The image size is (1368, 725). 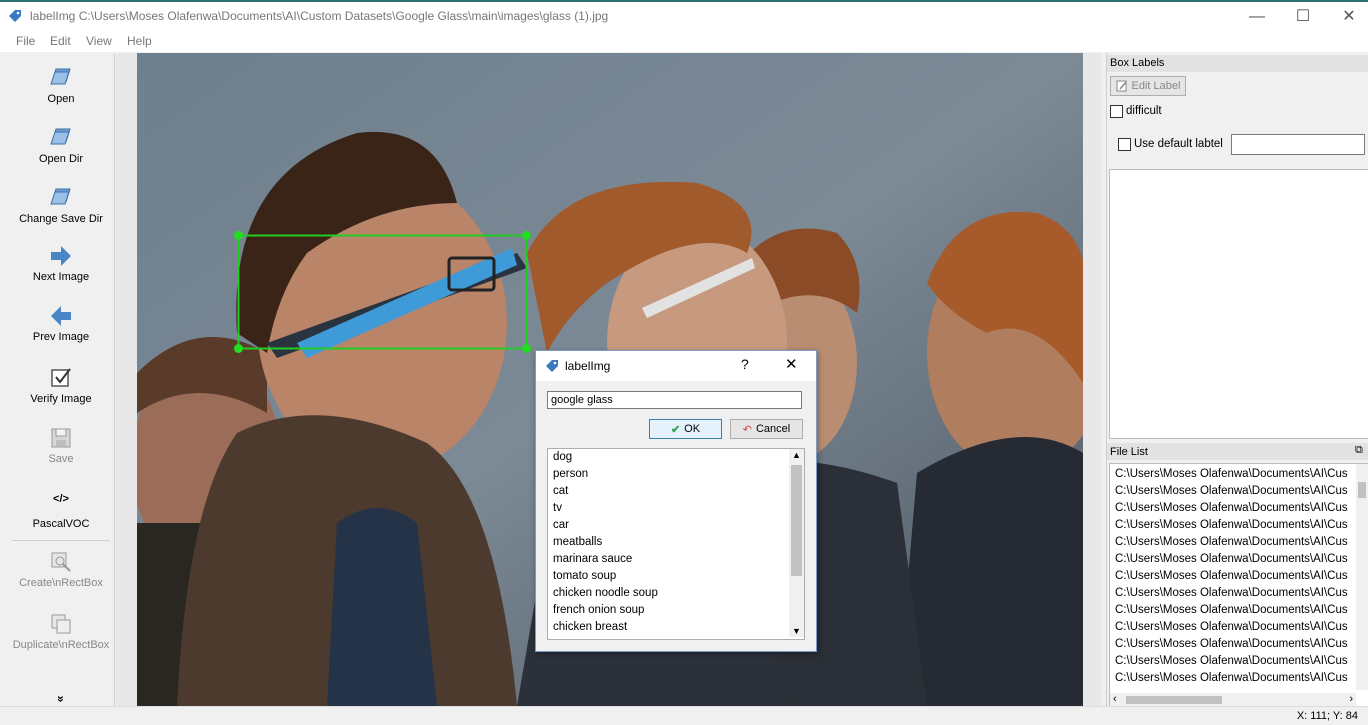 I want to click on difficult-label: difficult, so click(x=1144, y=111).